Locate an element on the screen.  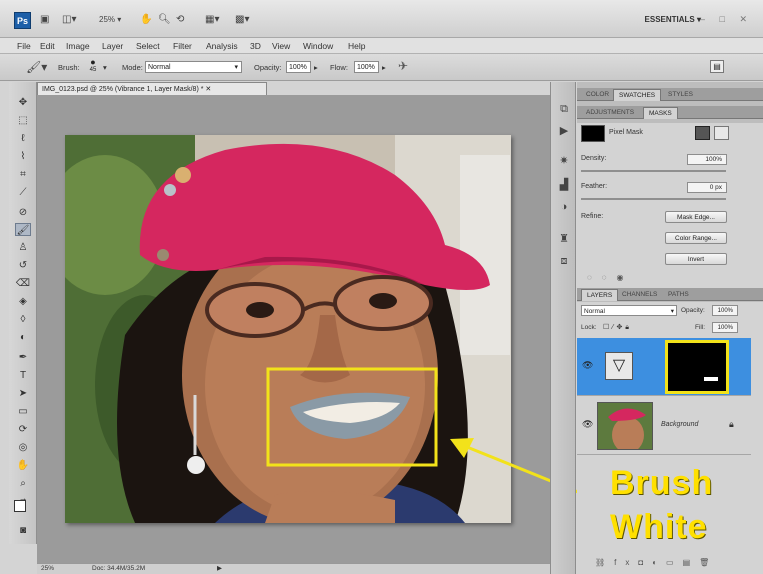
adjustments-panel-icon: ✷ is located at coordinates (564, 161).